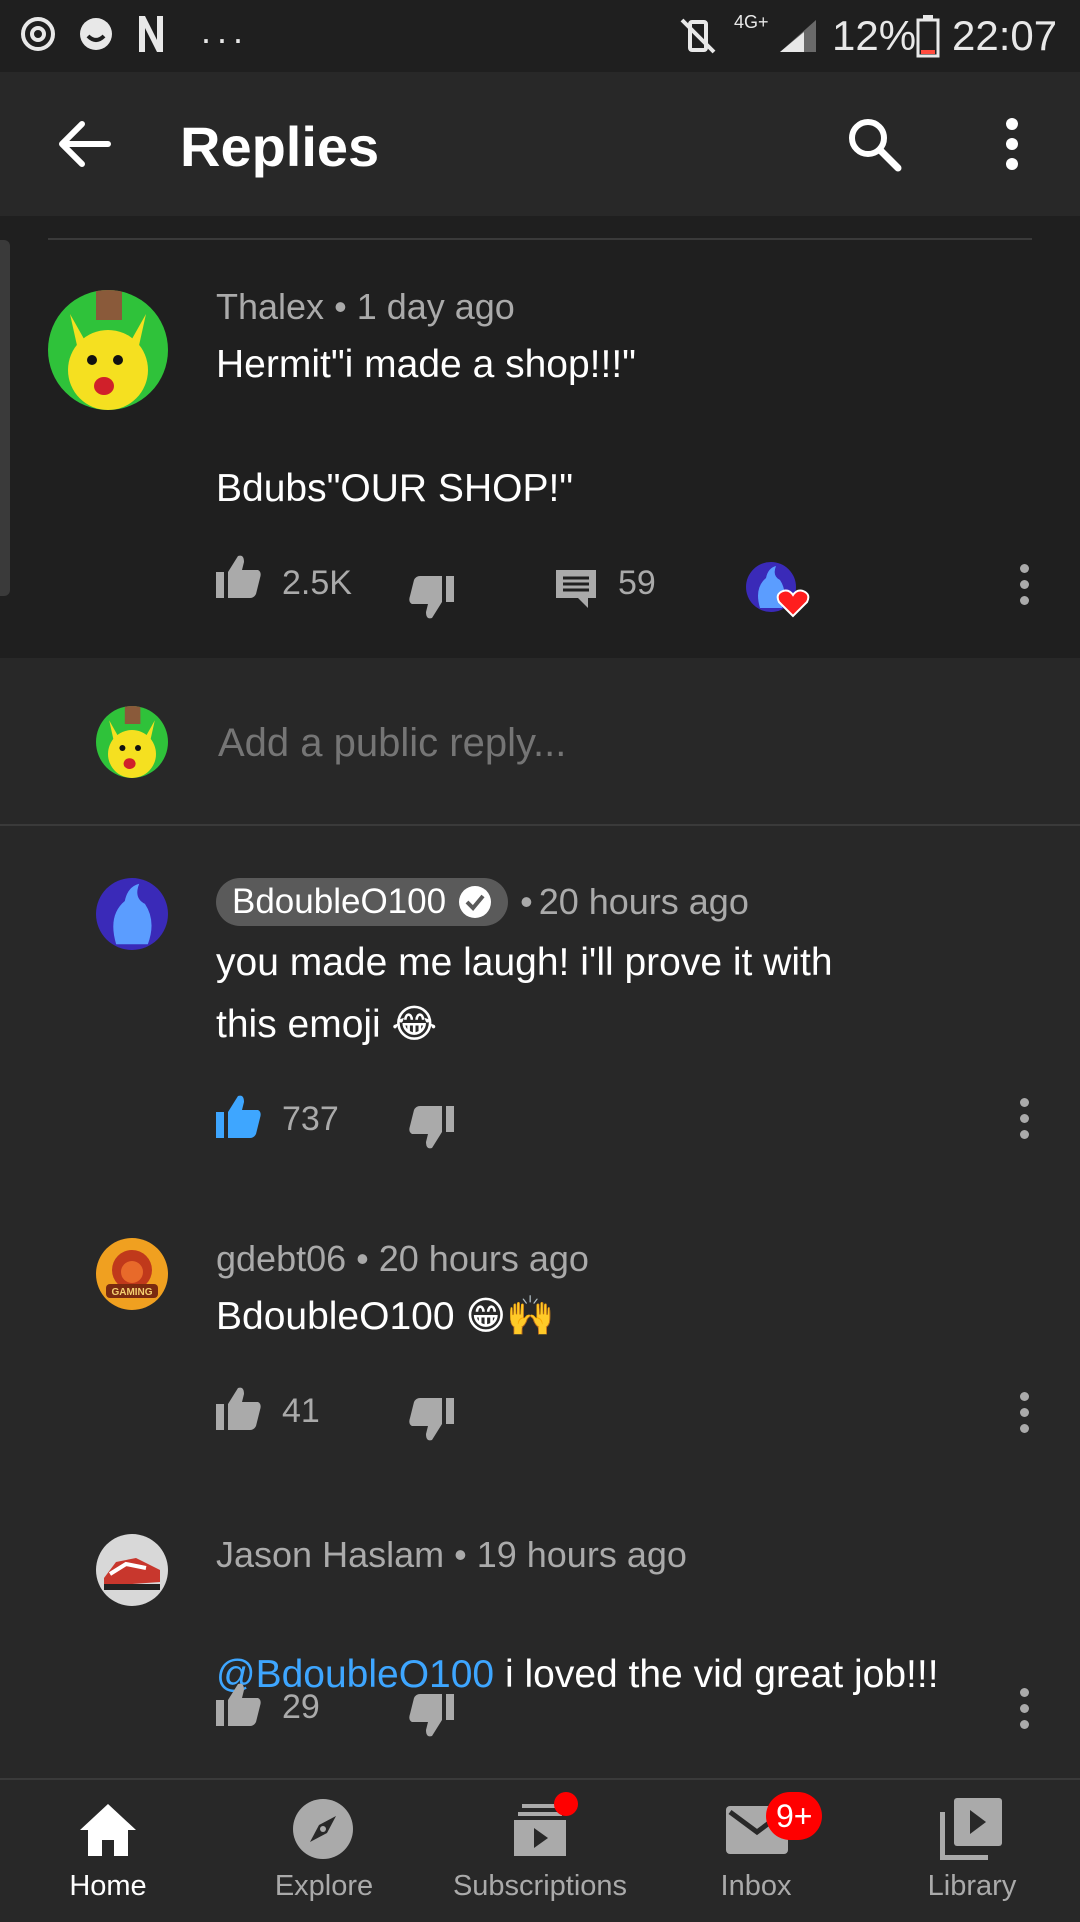  What do you see at coordinates (1014, 144) in the screenshot?
I see `more-vert-icon` at bounding box center [1014, 144].